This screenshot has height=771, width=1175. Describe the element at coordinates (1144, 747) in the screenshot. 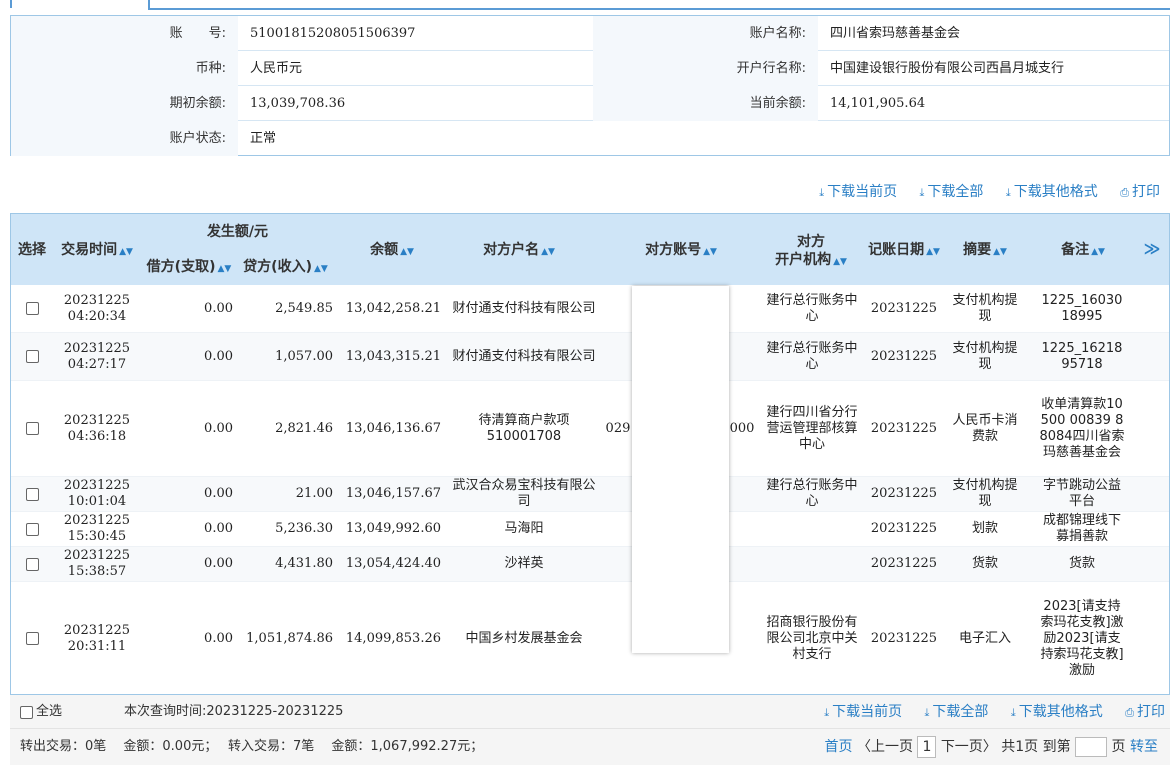

I see `goto-button: 转至` at that location.